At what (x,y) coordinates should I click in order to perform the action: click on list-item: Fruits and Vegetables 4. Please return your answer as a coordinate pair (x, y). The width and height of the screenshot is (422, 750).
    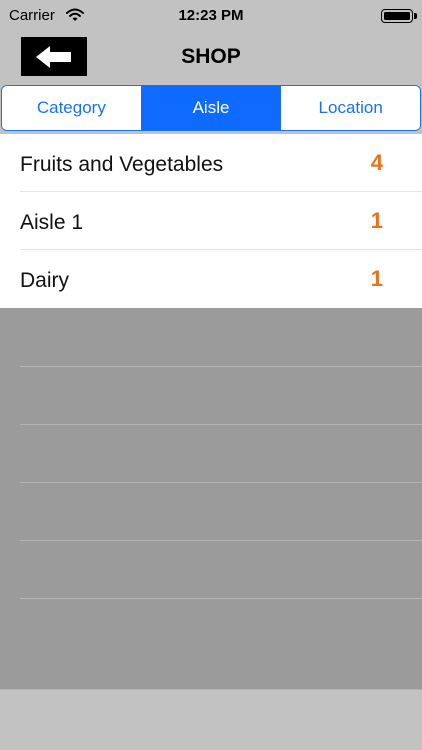
    Looking at the image, I should click on (211, 163).